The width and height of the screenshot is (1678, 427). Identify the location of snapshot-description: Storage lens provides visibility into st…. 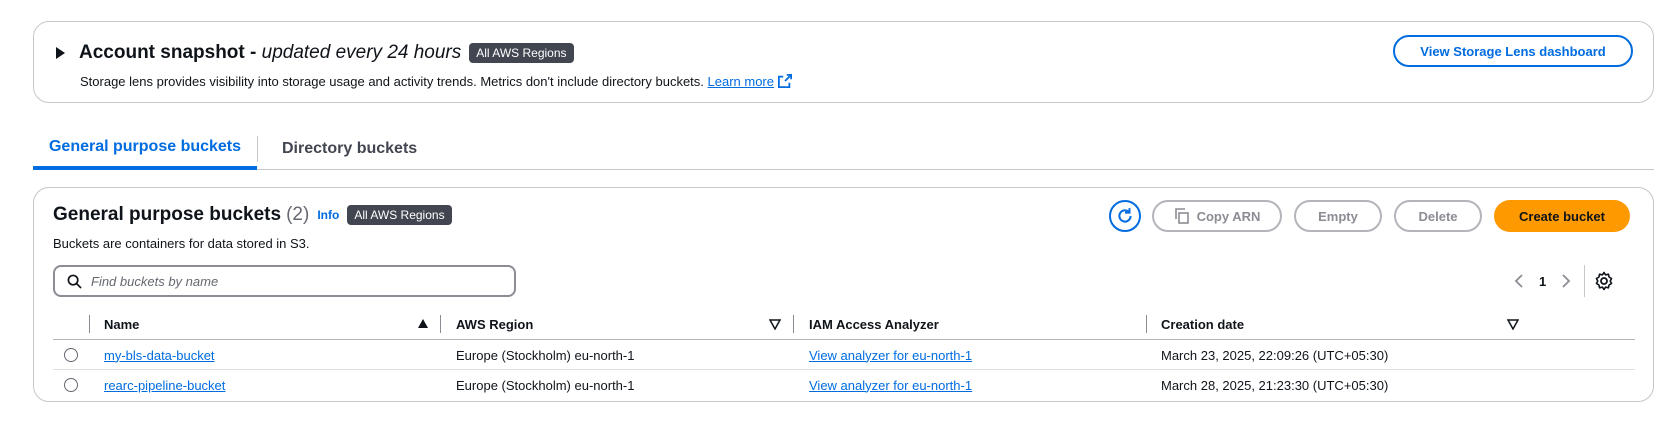
(436, 81).